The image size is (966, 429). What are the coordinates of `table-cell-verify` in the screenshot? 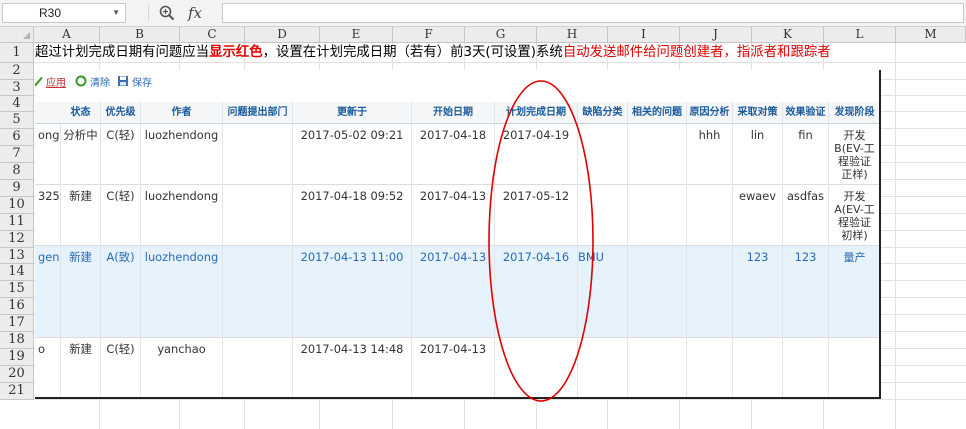 It's located at (806, 367).